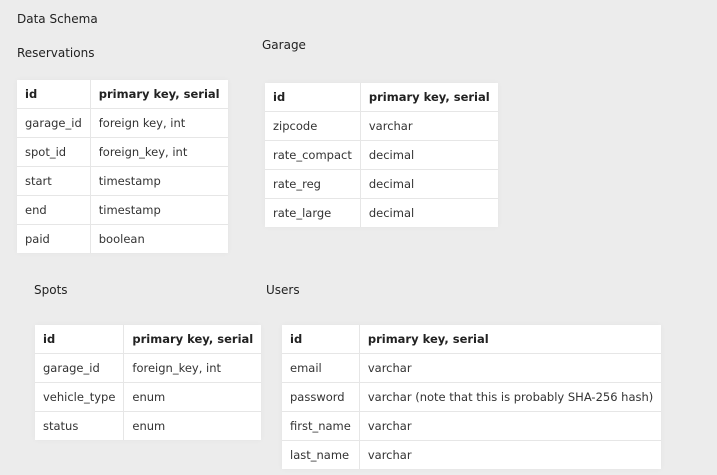 Image resolution: width=717 pixels, height=475 pixels. What do you see at coordinates (51, 290) in the screenshot?
I see `spots-title: Spots` at bounding box center [51, 290].